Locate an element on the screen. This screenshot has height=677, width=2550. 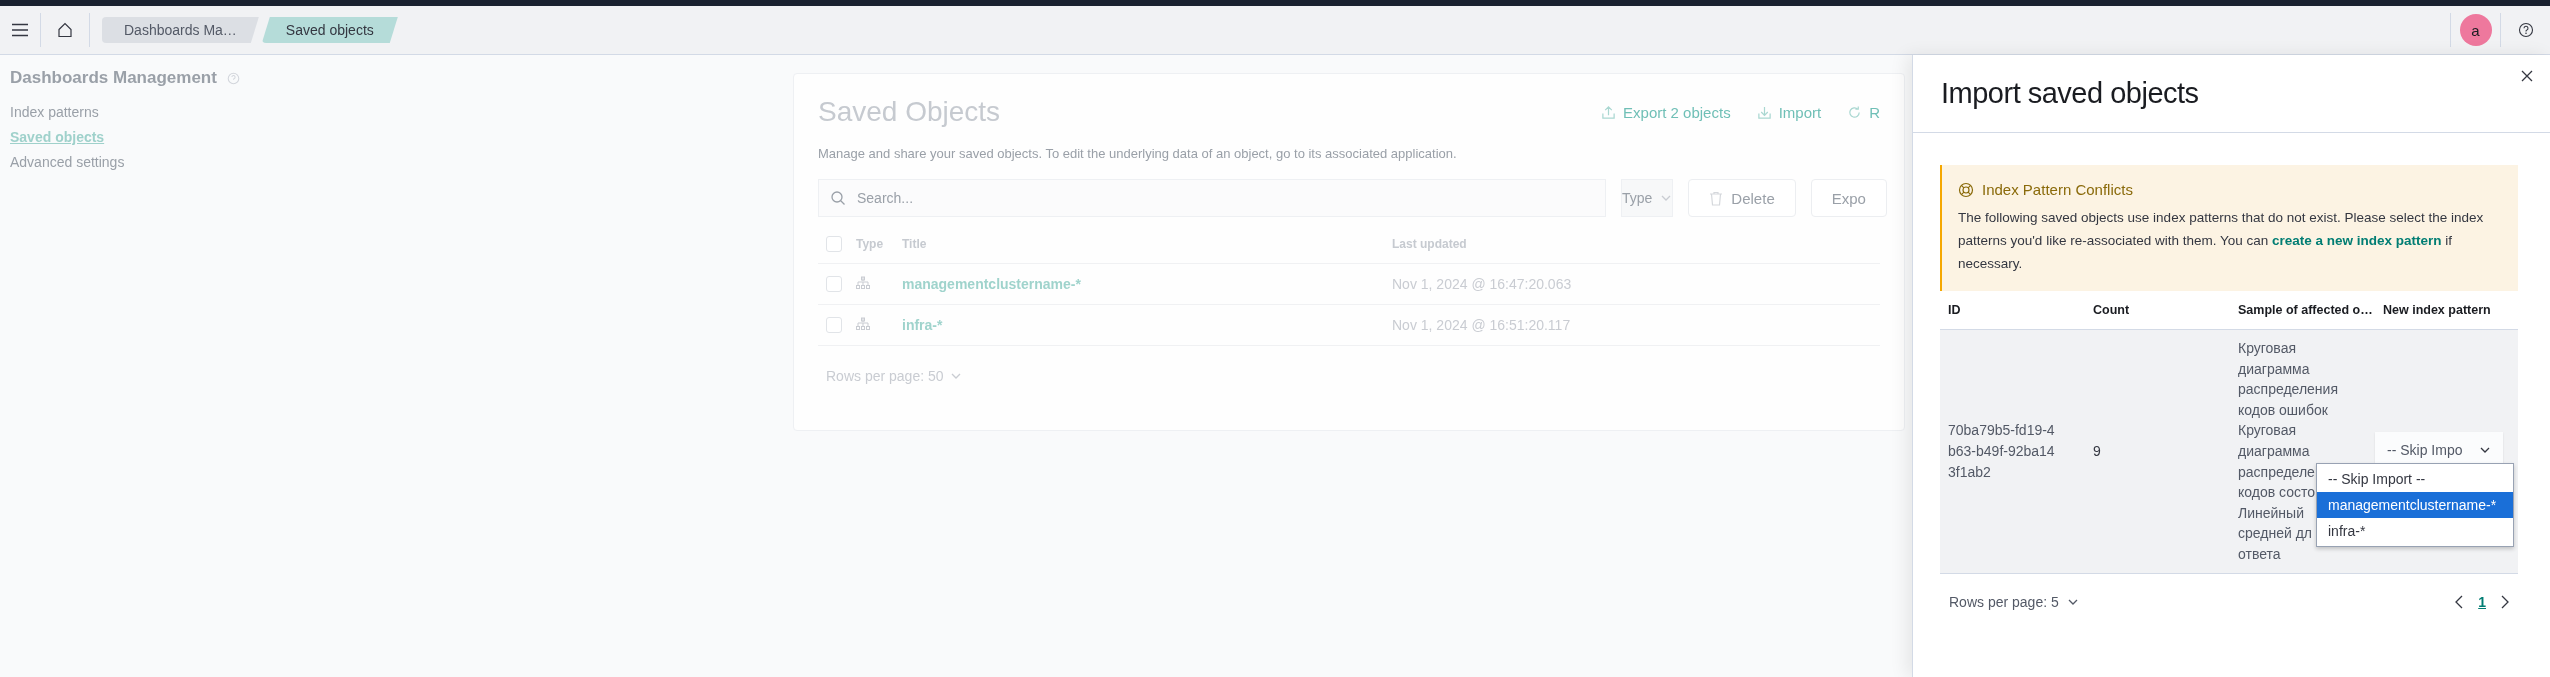
user-avatar: a is located at coordinates (2475, 30).